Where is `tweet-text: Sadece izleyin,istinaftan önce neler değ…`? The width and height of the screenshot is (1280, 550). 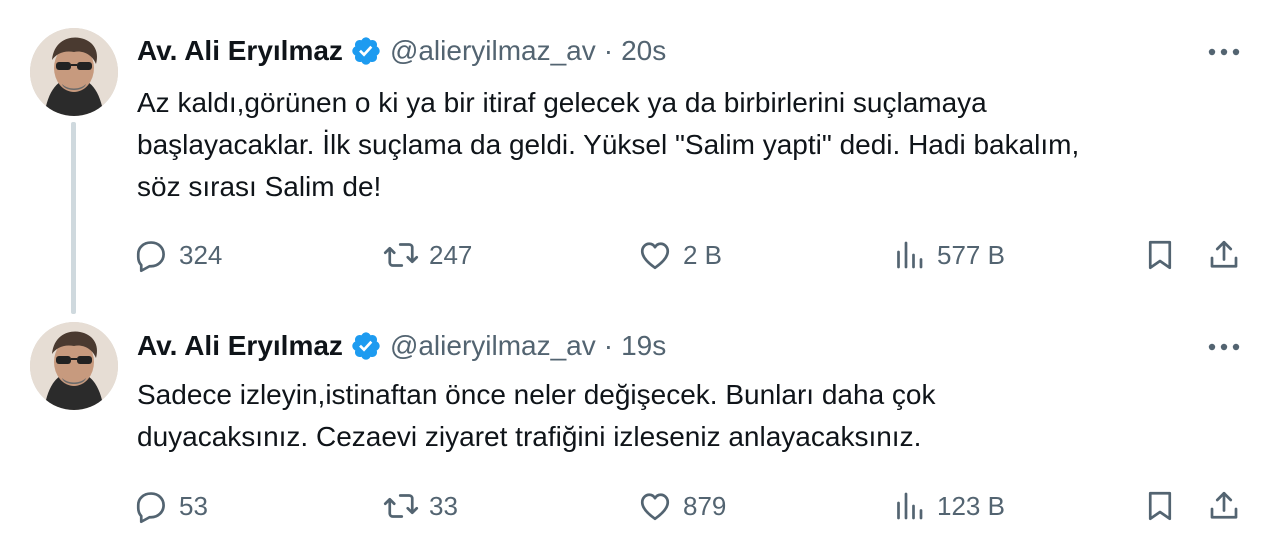
tweet-text: Sadece izleyin,istinaftan önce neler değ… is located at coordinates (536, 415).